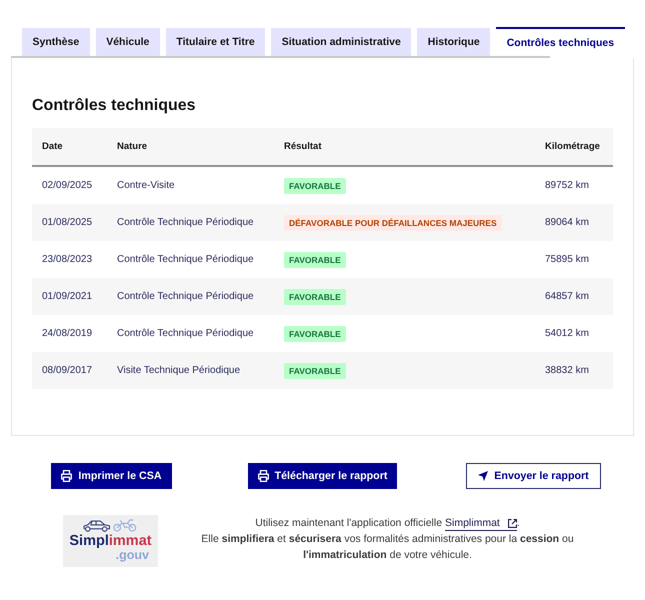 The image size is (645, 600). Describe the element at coordinates (574, 259) in the screenshot. I see `table-cell: 75895 km` at that location.